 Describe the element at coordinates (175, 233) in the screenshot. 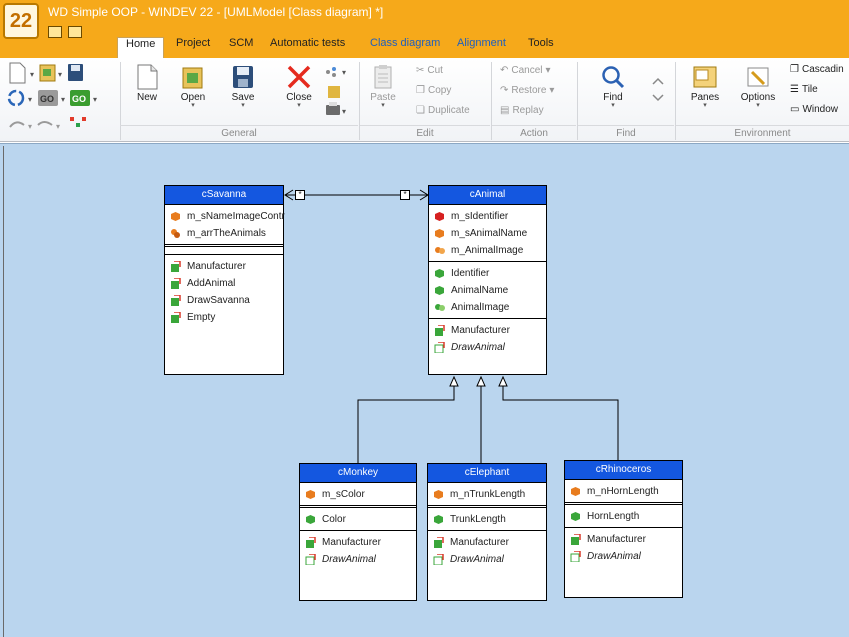

I see `array-member-icon` at that location.